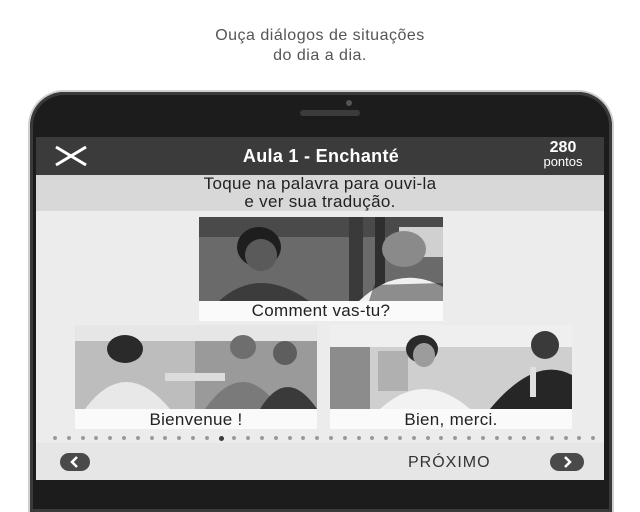 This screenshot has width=640, height=512. I want to click on next-label: PRÓXIMO, so click(449, 463).